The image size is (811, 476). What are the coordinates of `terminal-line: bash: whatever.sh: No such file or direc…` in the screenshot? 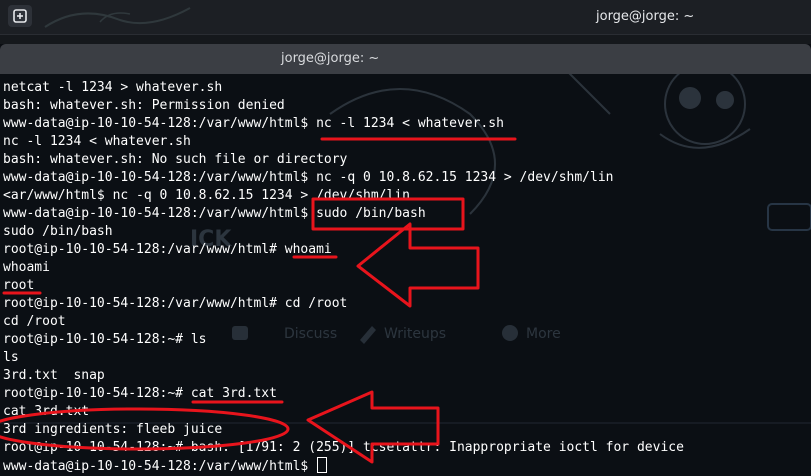 It's located at (175, 159).